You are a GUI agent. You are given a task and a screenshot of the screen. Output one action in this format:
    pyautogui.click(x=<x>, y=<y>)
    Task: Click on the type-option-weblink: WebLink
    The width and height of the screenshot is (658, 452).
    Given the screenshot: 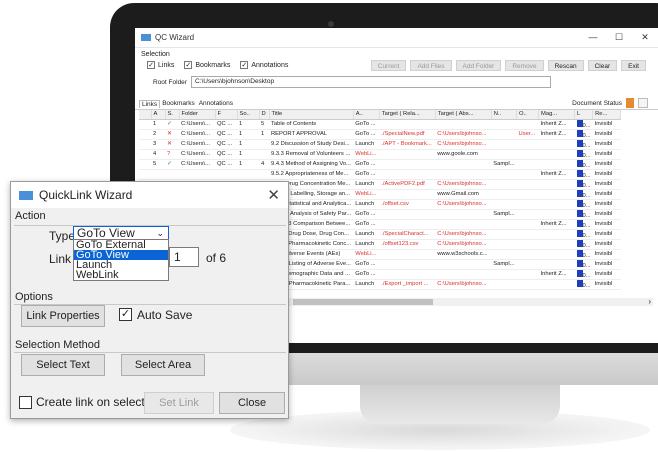 What is the action you would take?
    pyautogui.click(x=121, y=275)
    